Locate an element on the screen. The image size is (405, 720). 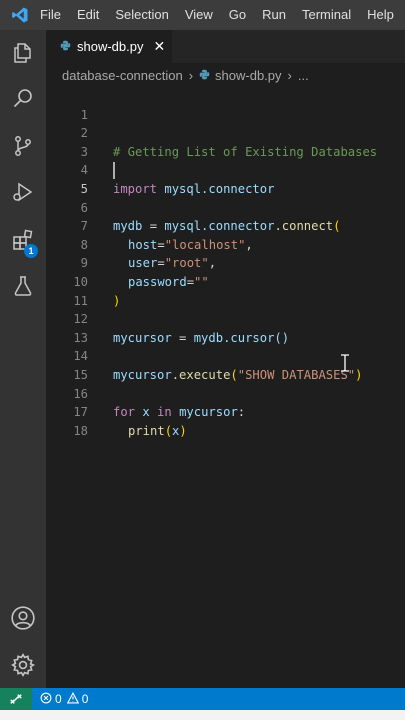
code-line: 14 mycursor.execute("SHOW DATABASES") is located at coordinates (225, 355).